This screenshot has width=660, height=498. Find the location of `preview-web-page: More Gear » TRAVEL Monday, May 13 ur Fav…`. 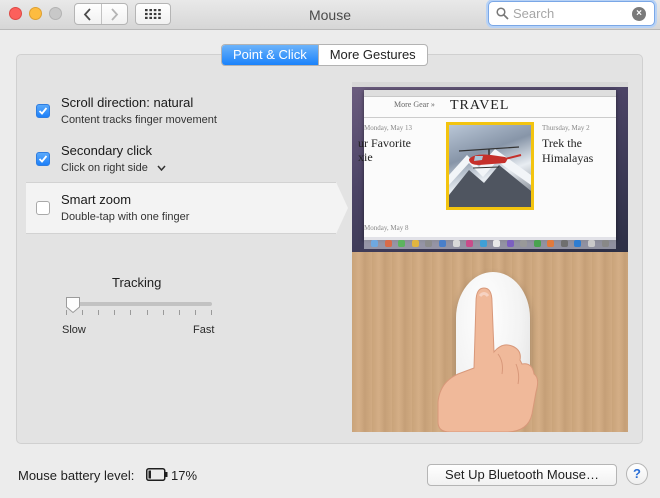

preview-web-page: More Gear » TRAVEL Monday, May 13 ur Fav… is located at coordinates (487, 169).